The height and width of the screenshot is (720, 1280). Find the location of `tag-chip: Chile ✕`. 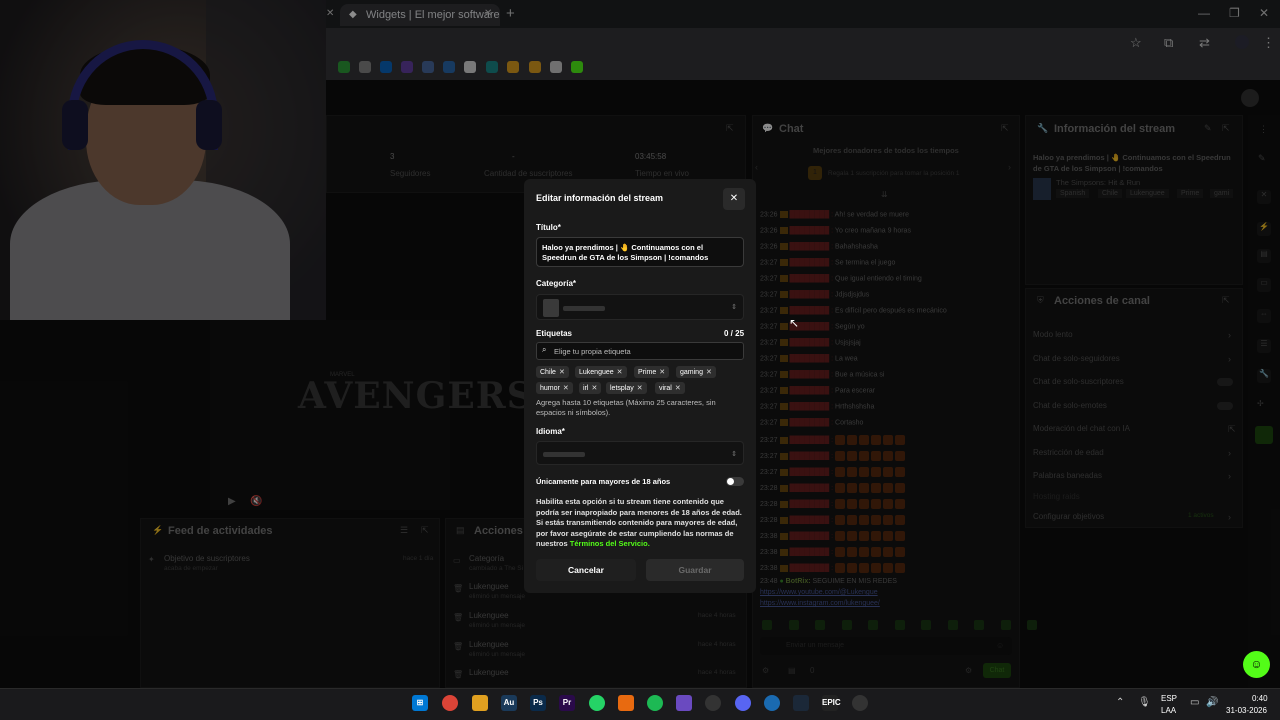

tag-chip: Chile ✕ is located at coordinates (552, 372).